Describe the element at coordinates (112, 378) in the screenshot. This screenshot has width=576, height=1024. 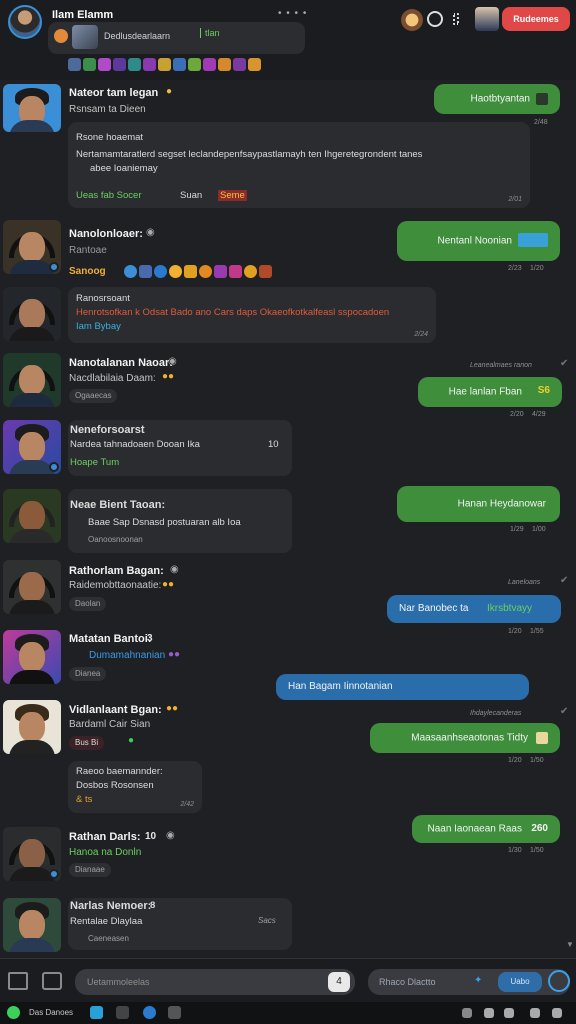
I see `sender-status: Nacdlabilaia Daam:` at that location.